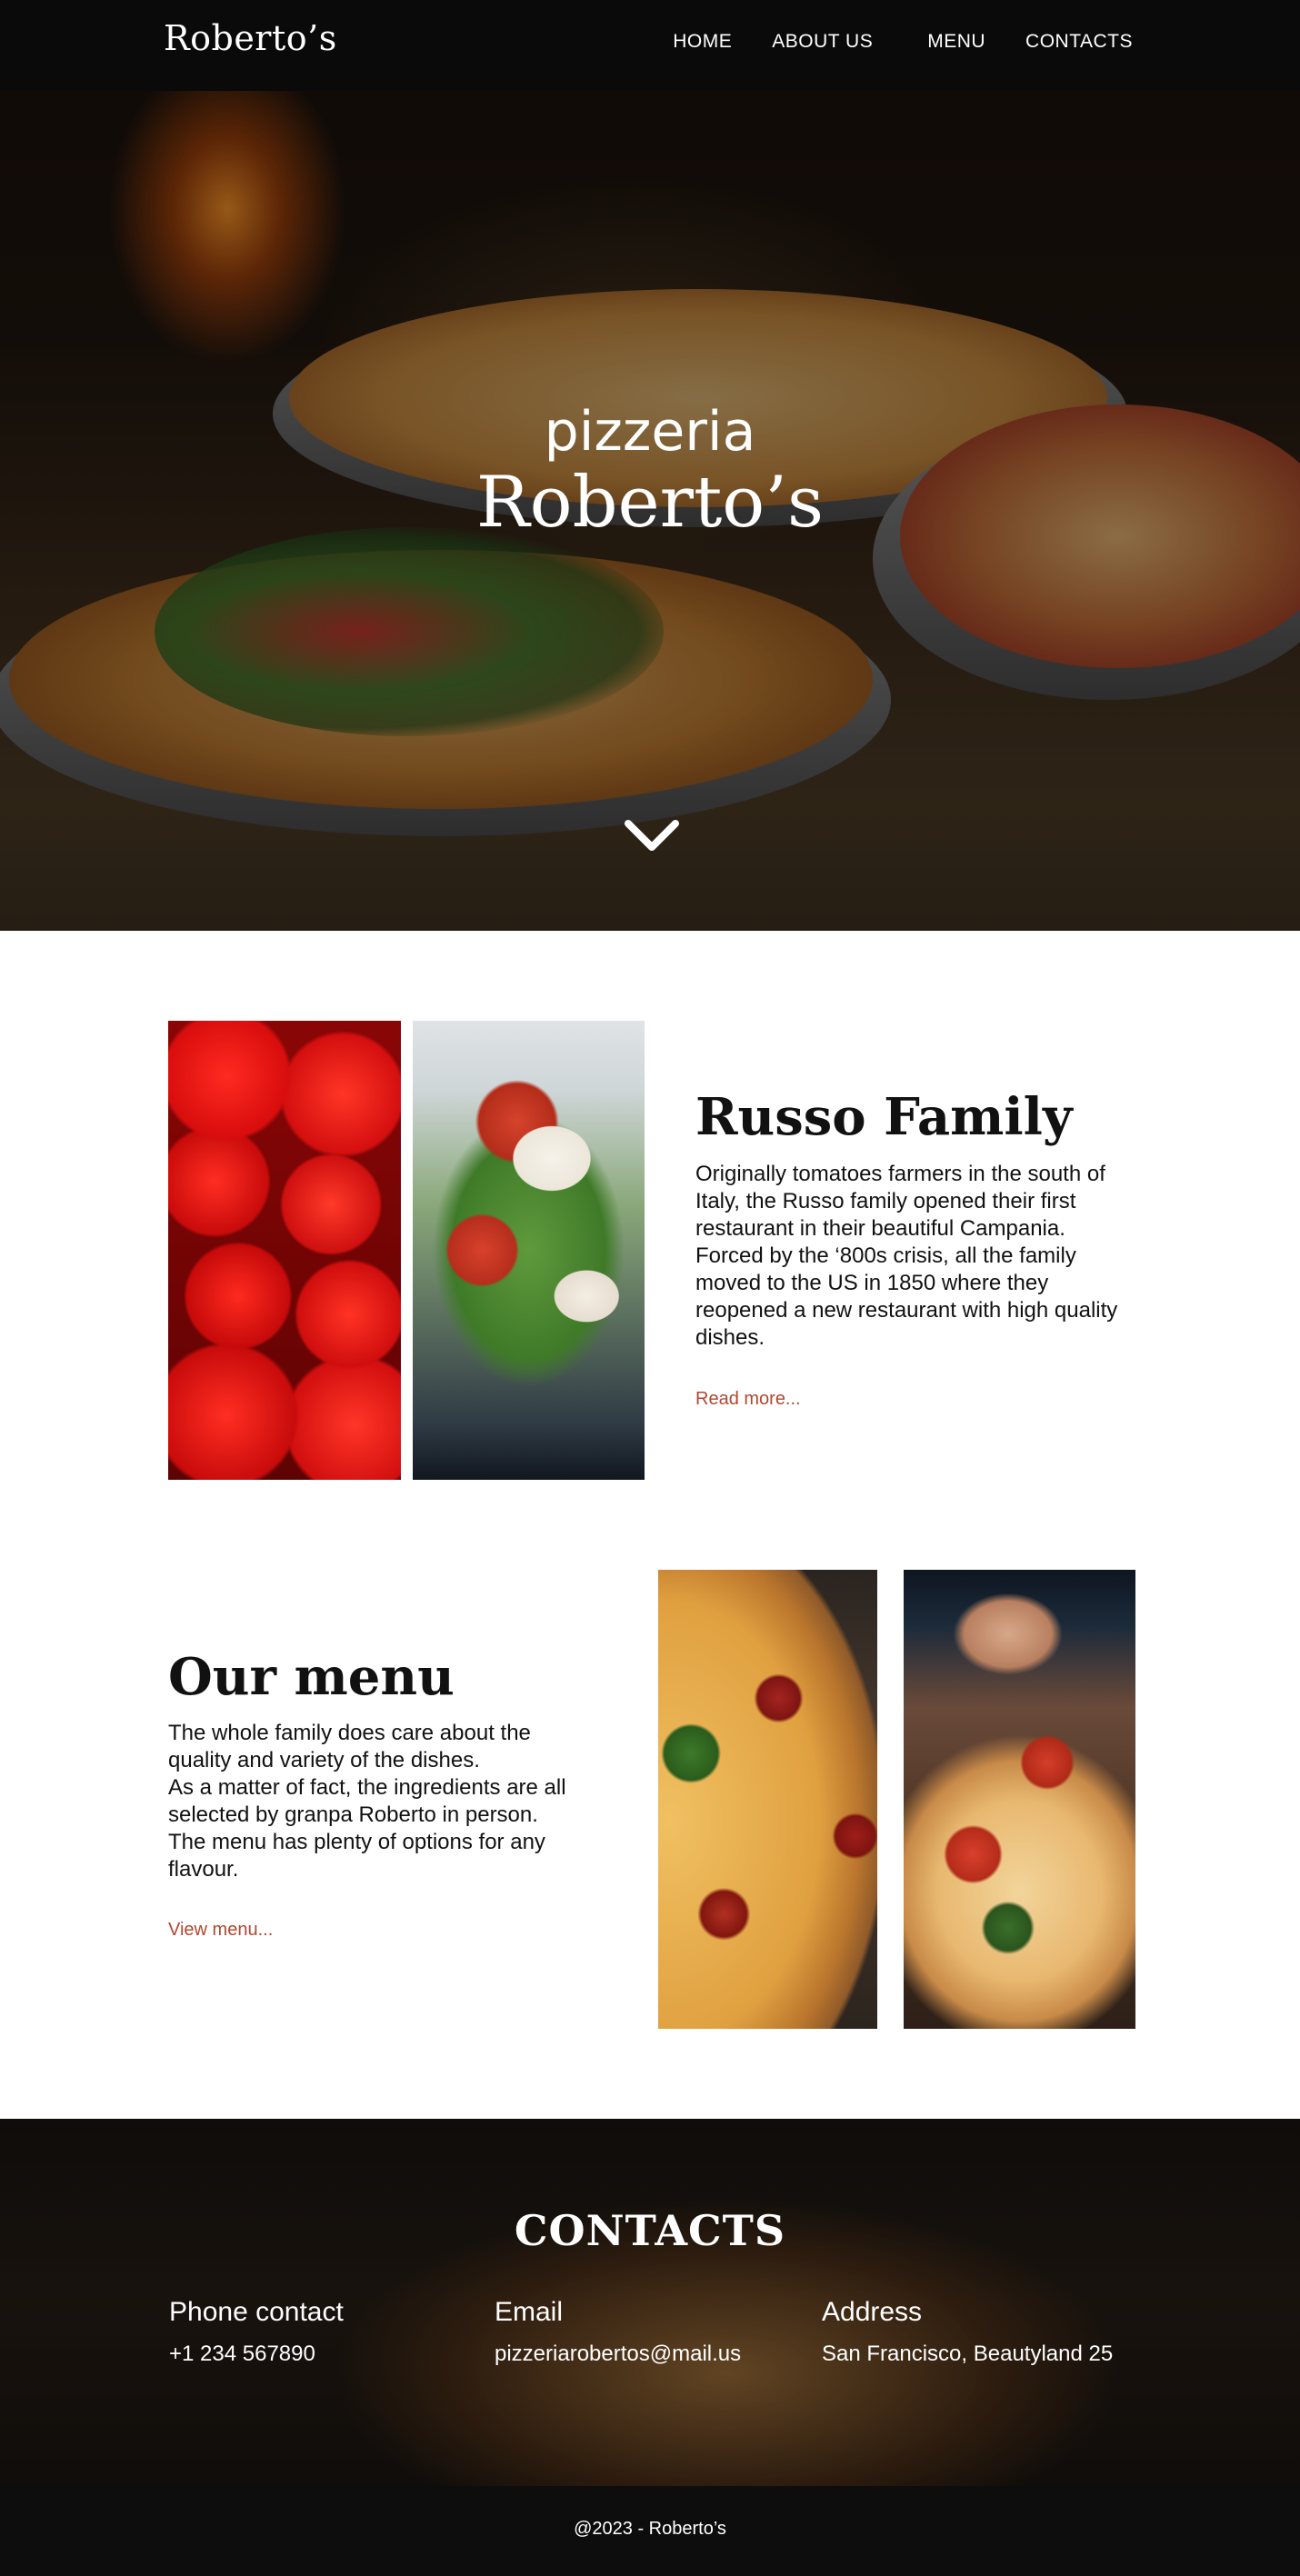  Describe the element at coordinates (976, 2332) in the screenshot. I see `address-contact: Address San Francisco, Beautyland 25` at that location.